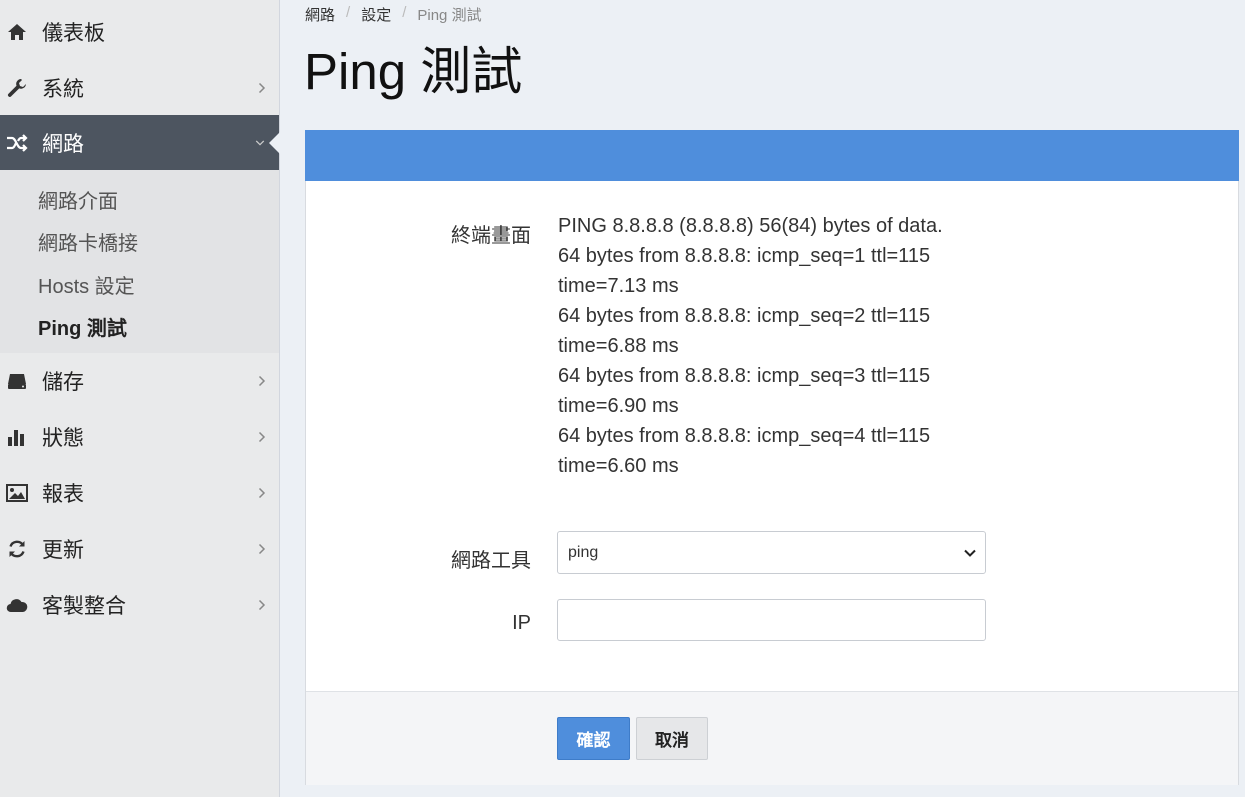 The image size is (1245, 797). I want to click on sidebar-item-label: 網路, so click(63, 144).